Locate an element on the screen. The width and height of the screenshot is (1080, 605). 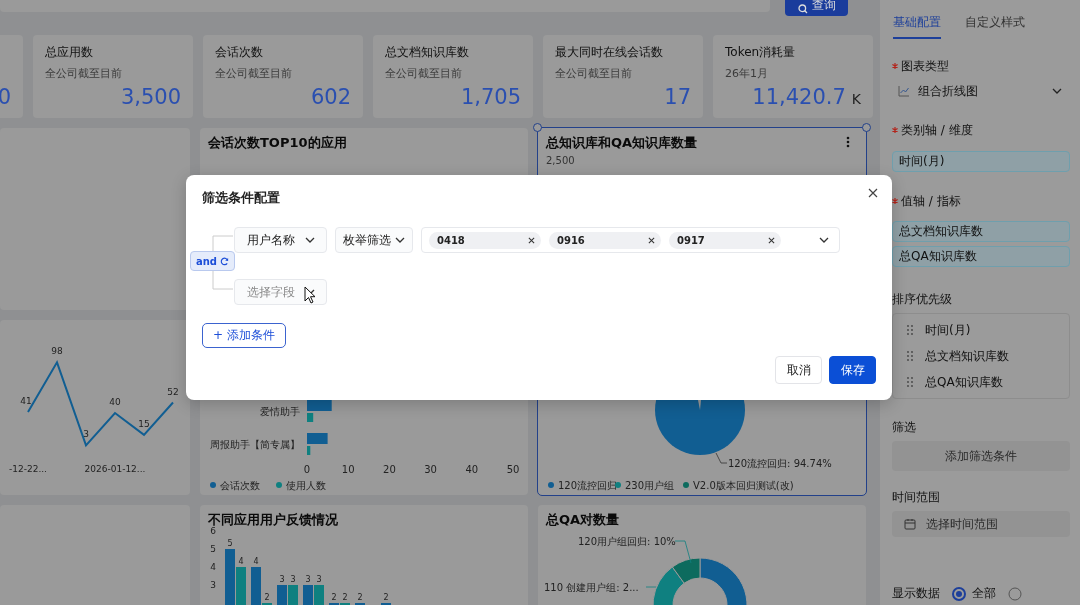
add-condition-button: + 添加条件 is located at coordinates (244, 335).